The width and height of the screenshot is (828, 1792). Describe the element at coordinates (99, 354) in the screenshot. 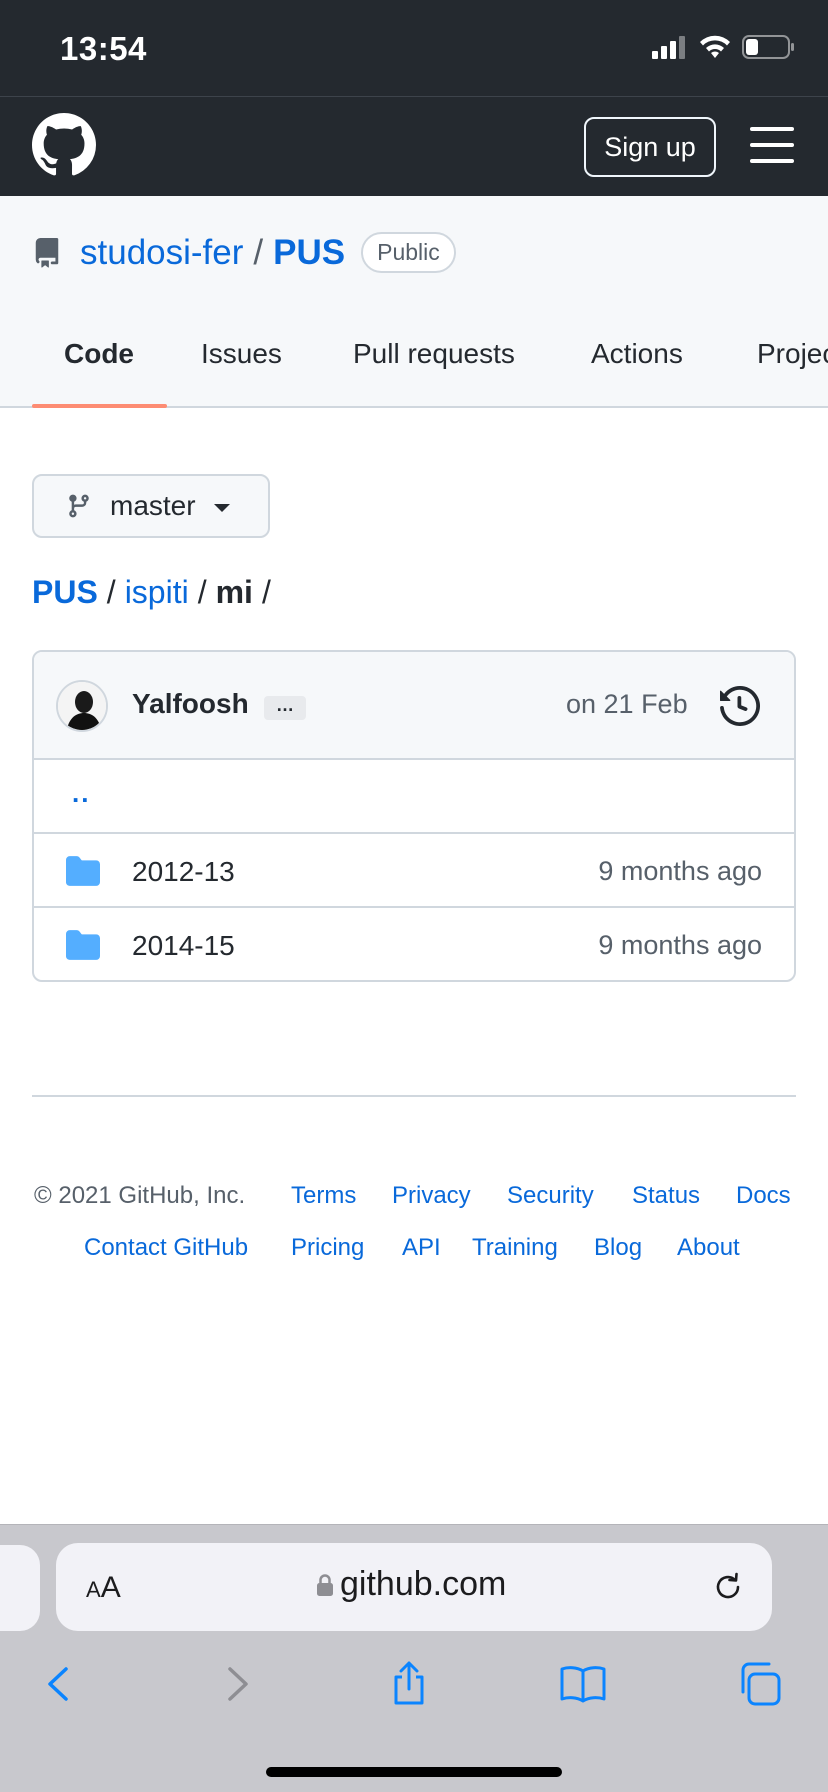

I see `tab-code: Code` at that location.